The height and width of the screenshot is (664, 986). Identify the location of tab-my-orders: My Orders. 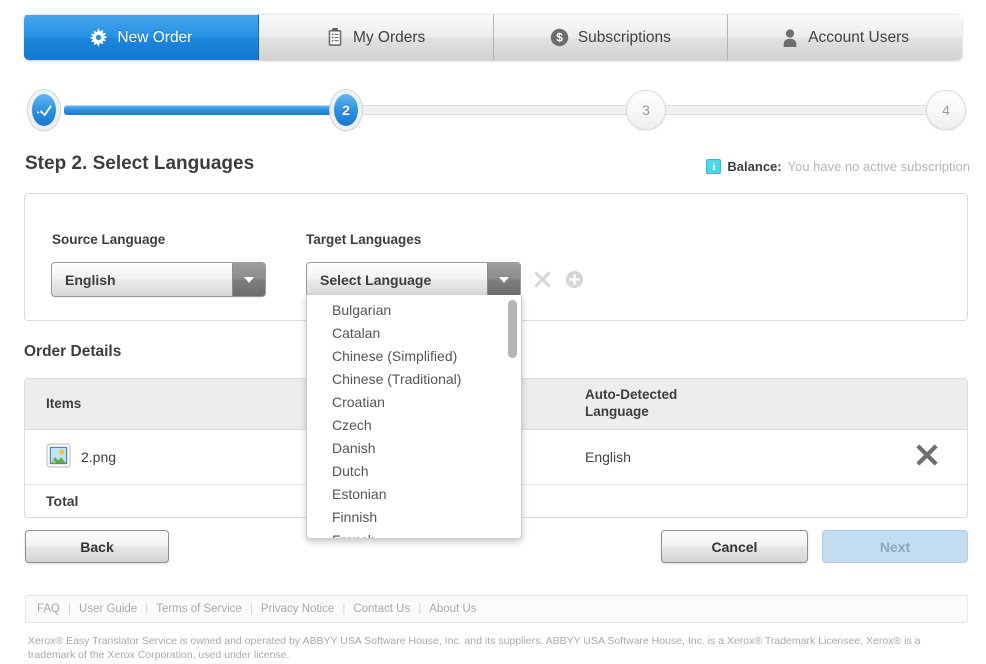
(376, 37).